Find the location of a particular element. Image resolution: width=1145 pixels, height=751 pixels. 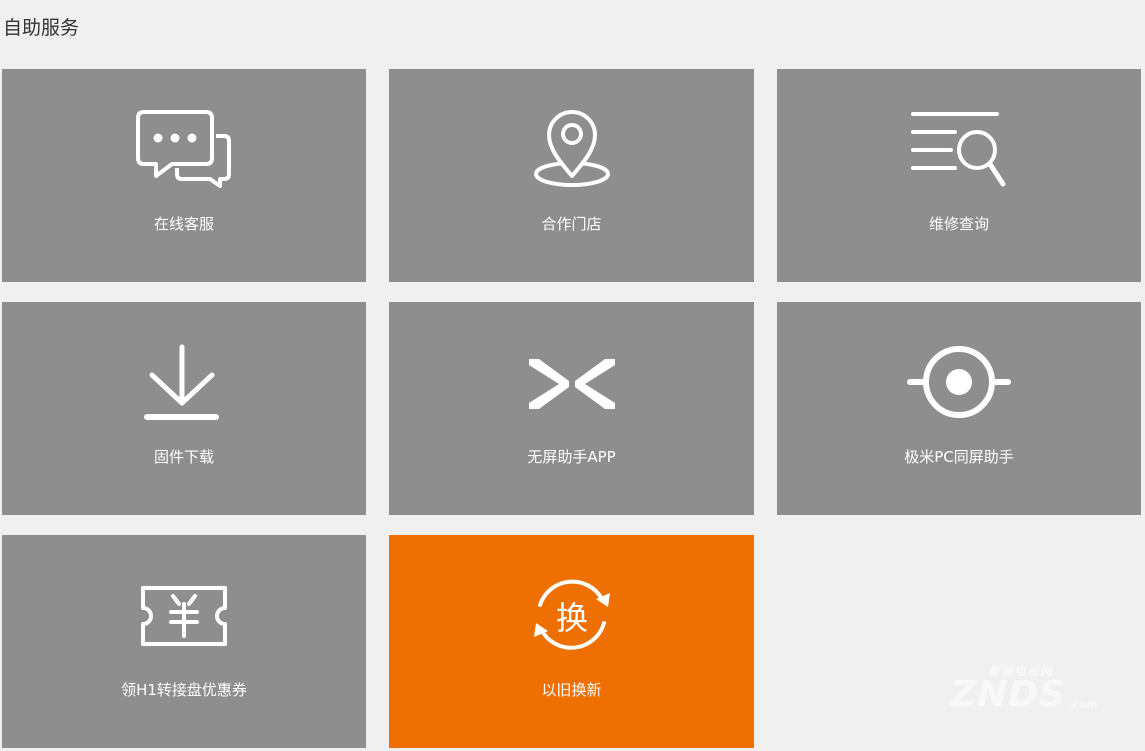

tile-pc-mirroring: 极米PC同屏助手 is located at coordinates (959, 408).